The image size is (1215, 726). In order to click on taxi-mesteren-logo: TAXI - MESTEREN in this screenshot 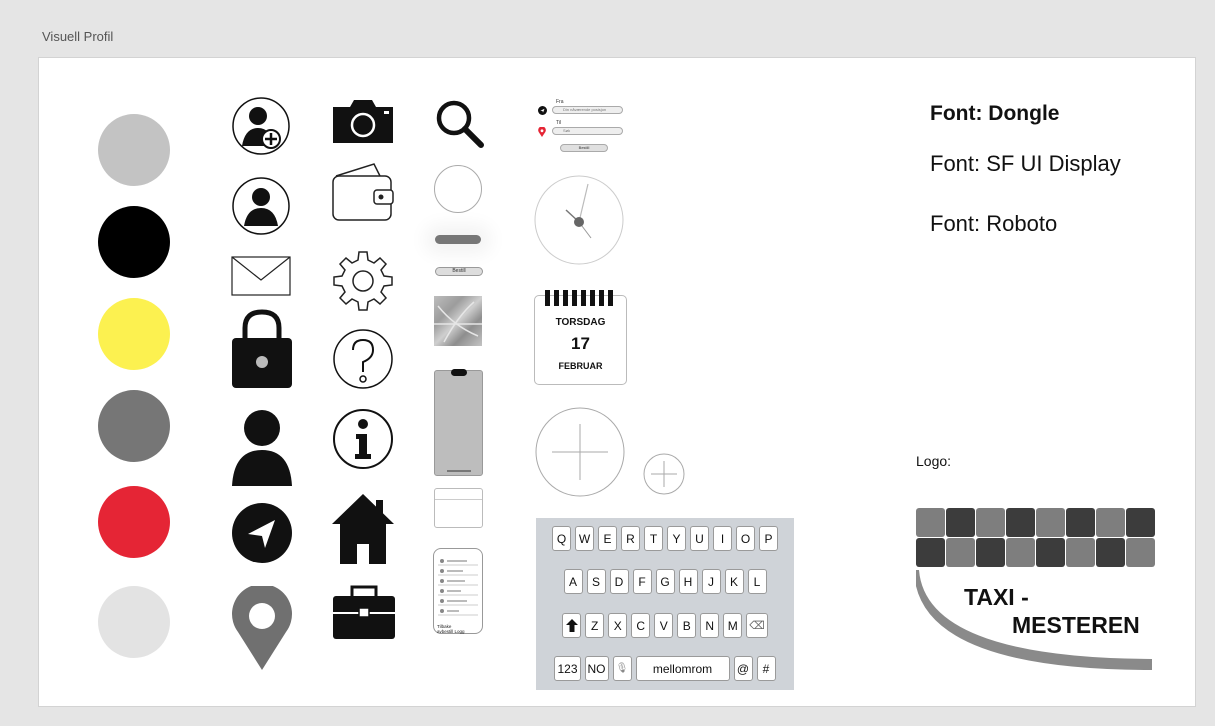, I will do `click(1035, 593)`.